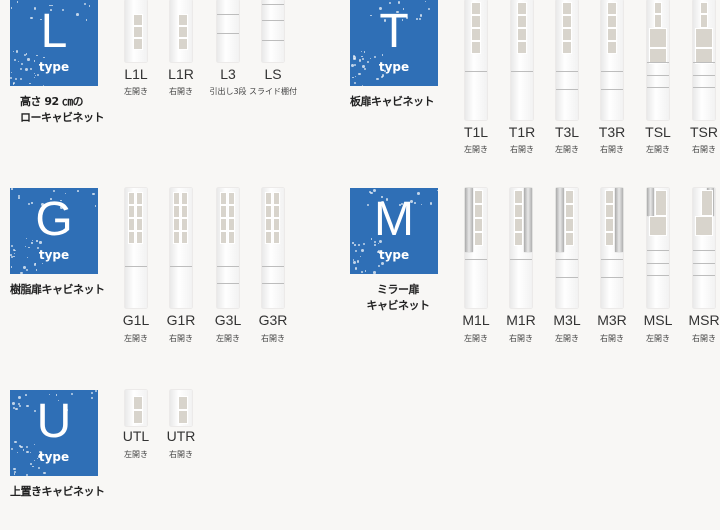 Image resolution: width=720 pixels, height=530 pixels. What do you see at coordinates (392, 102) in the screenshot?
I see `group-title: 板扉キャビネット` at bounding box center [392, 102].